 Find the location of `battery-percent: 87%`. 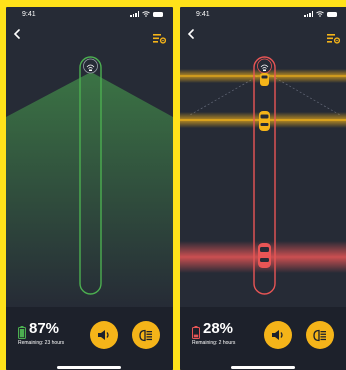

battery-percent: 87% is located at coordinates (44, 328).